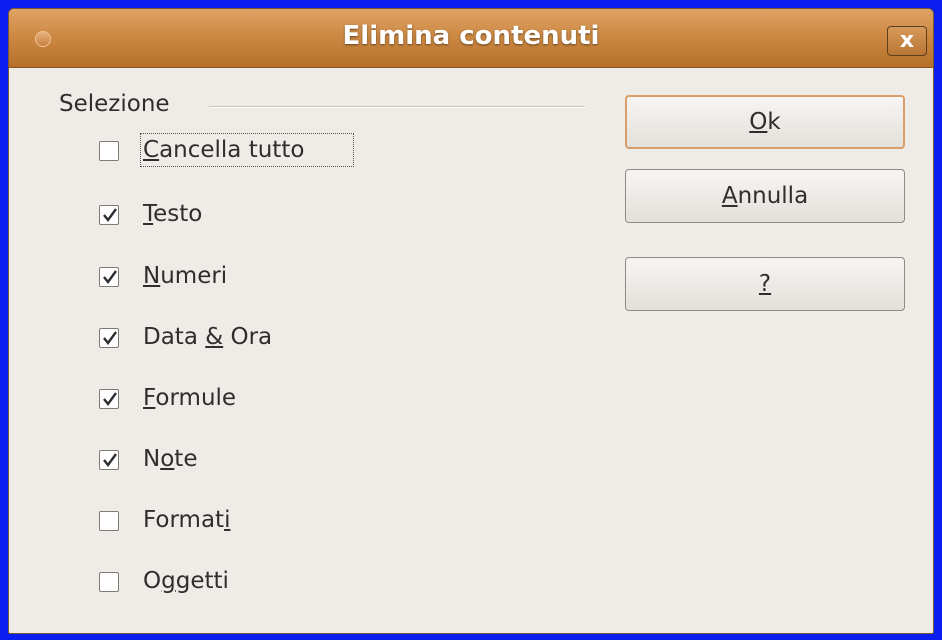 This screenshot has width=942, height=640. Describe the element at coordinates (173, 214) in the screenshot. I see `option-label: Testo` at that location.